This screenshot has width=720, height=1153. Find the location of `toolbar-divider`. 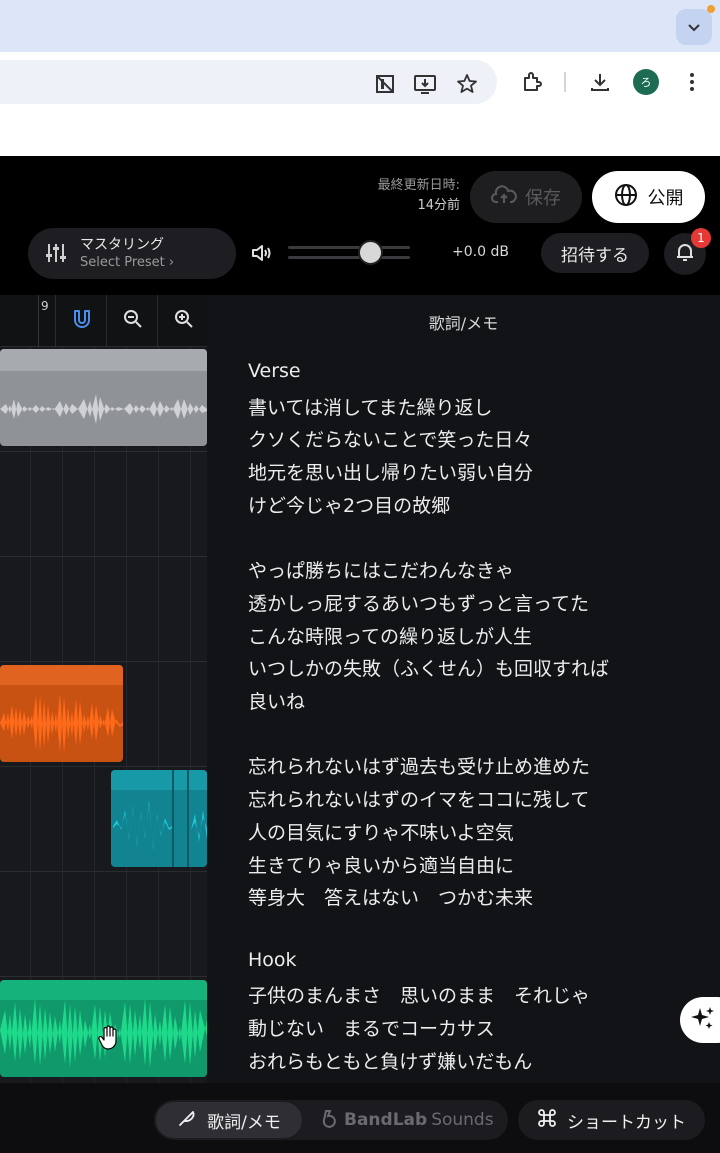

toolbar-divider is located at coordinates (565, 82).